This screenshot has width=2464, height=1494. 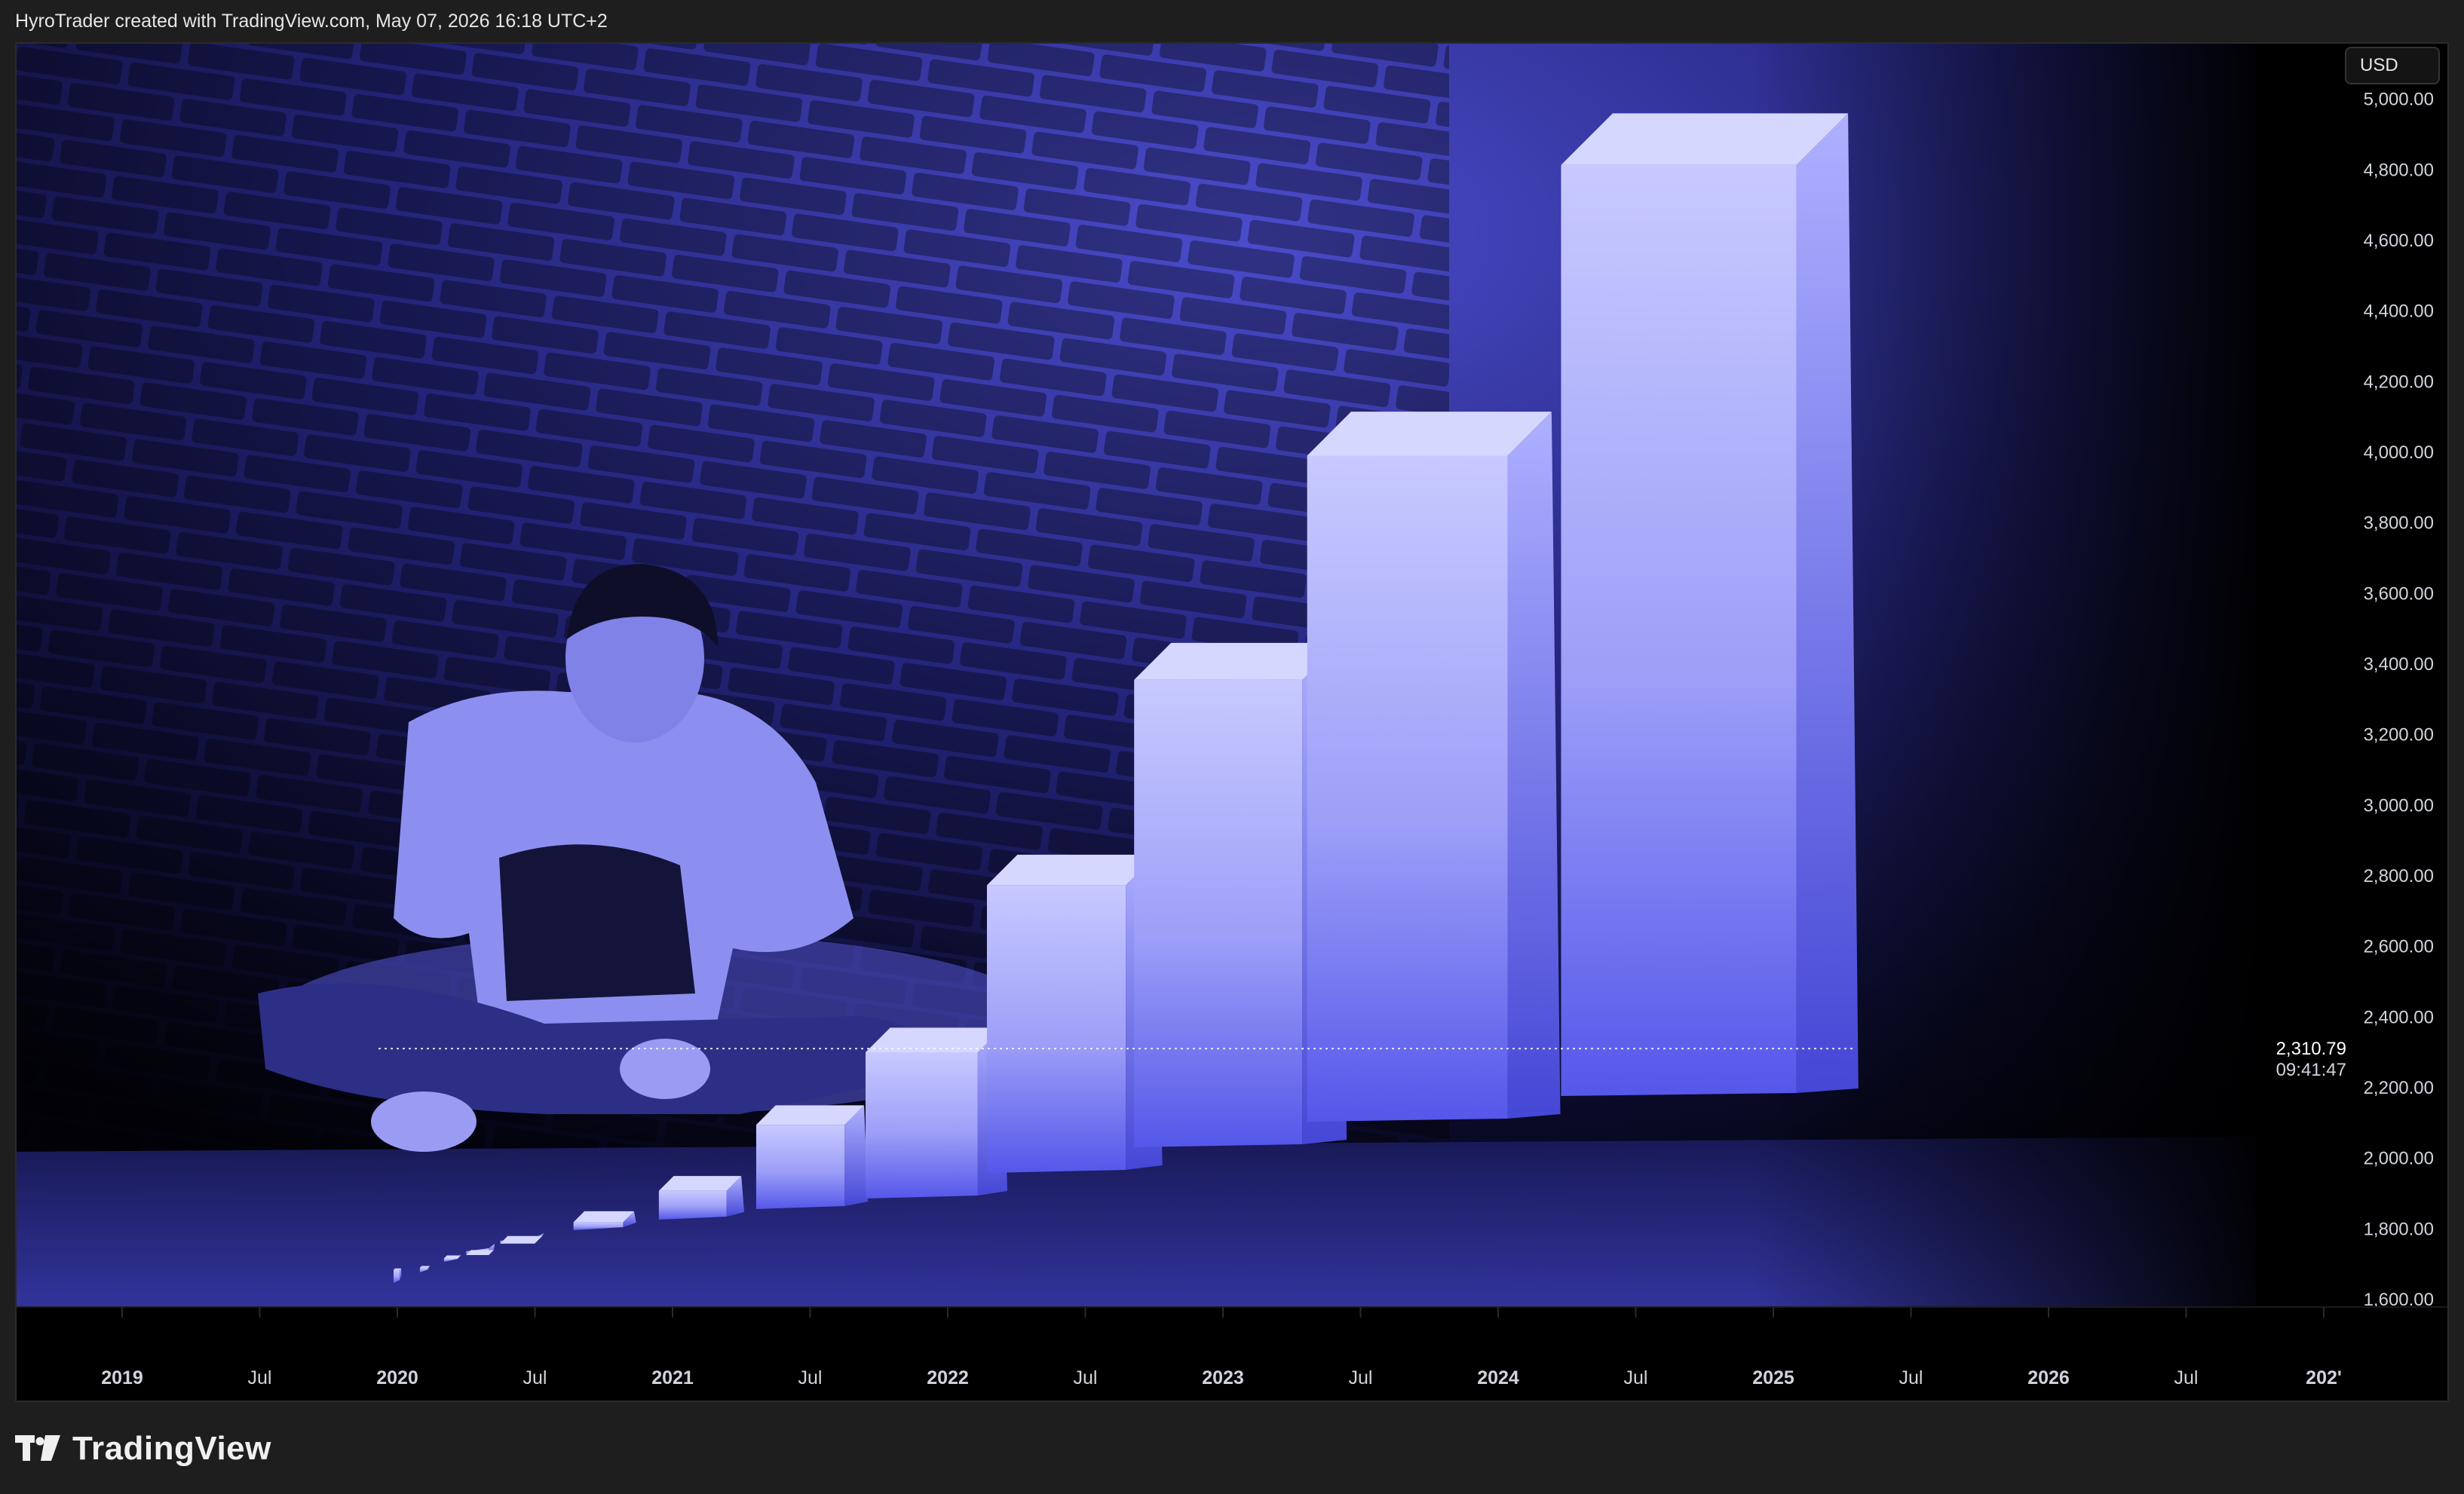 What do you see at coordinates (2311, 1049) in the screenshot?
I see `last-price-label: 2,310.79` at bounding box center [2311, 1049].